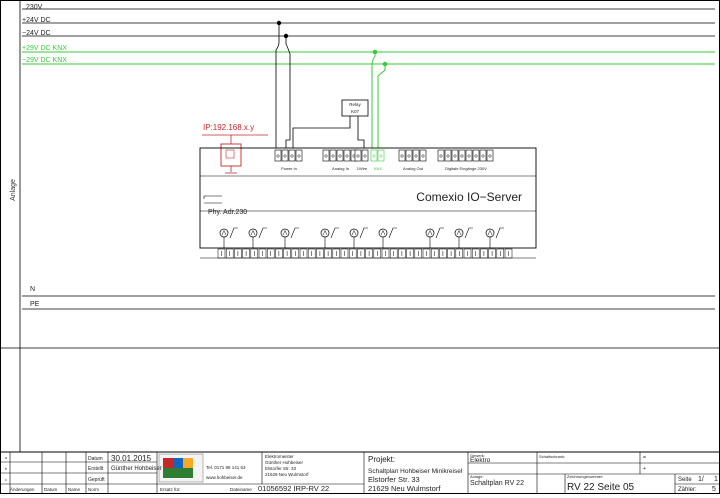 The height and width of the screenshot is (498, 720). Describe the element at coordinates (44, 48) in the screenshot. I see `rail-label-plus-29v: +29V DC KNX` at that location.